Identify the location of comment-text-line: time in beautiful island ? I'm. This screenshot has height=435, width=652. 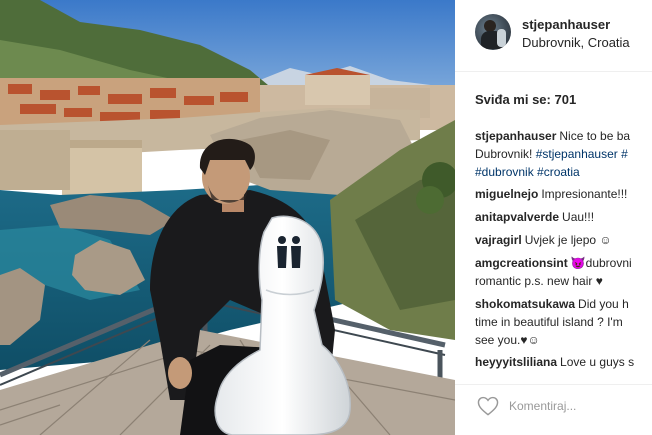
(549, 322).